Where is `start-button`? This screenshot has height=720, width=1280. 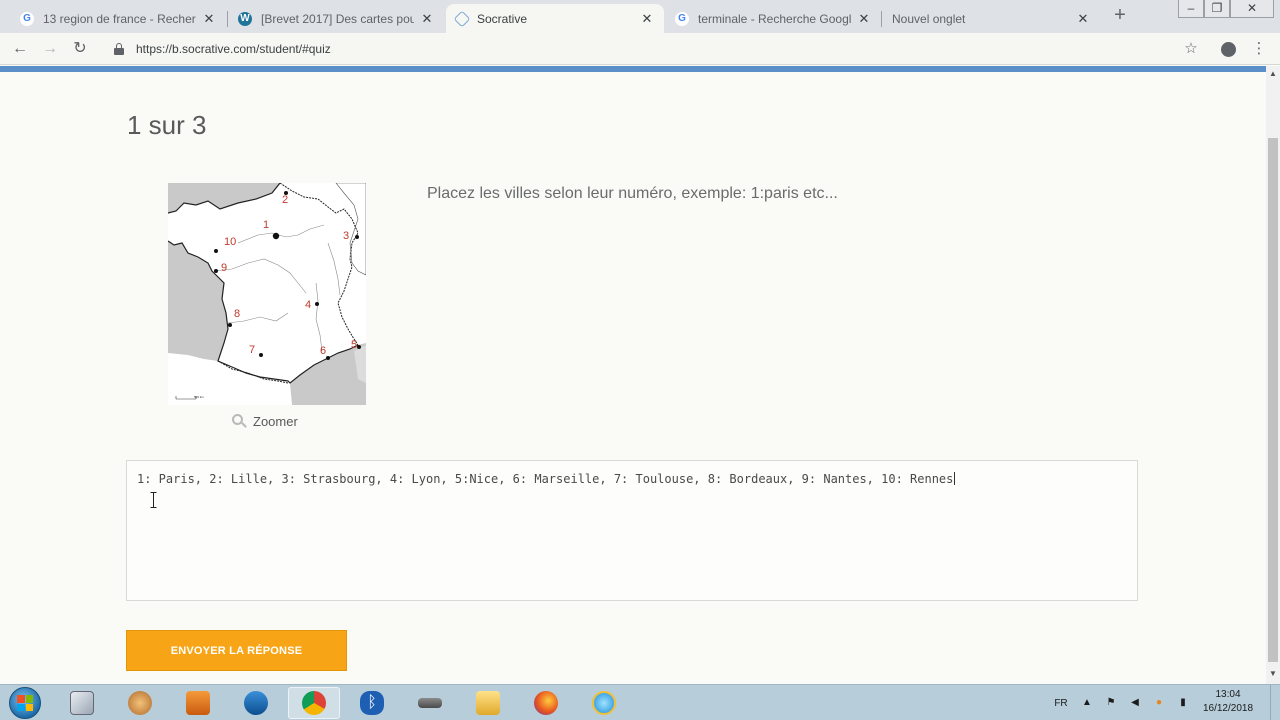
start-button is located at coordinates (25, 703).